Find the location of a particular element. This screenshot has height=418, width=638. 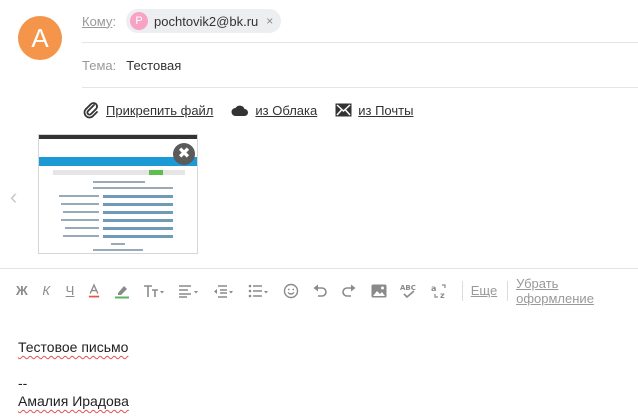

remove-attachment-icon: ✖ is located at coordinates (184, 154).